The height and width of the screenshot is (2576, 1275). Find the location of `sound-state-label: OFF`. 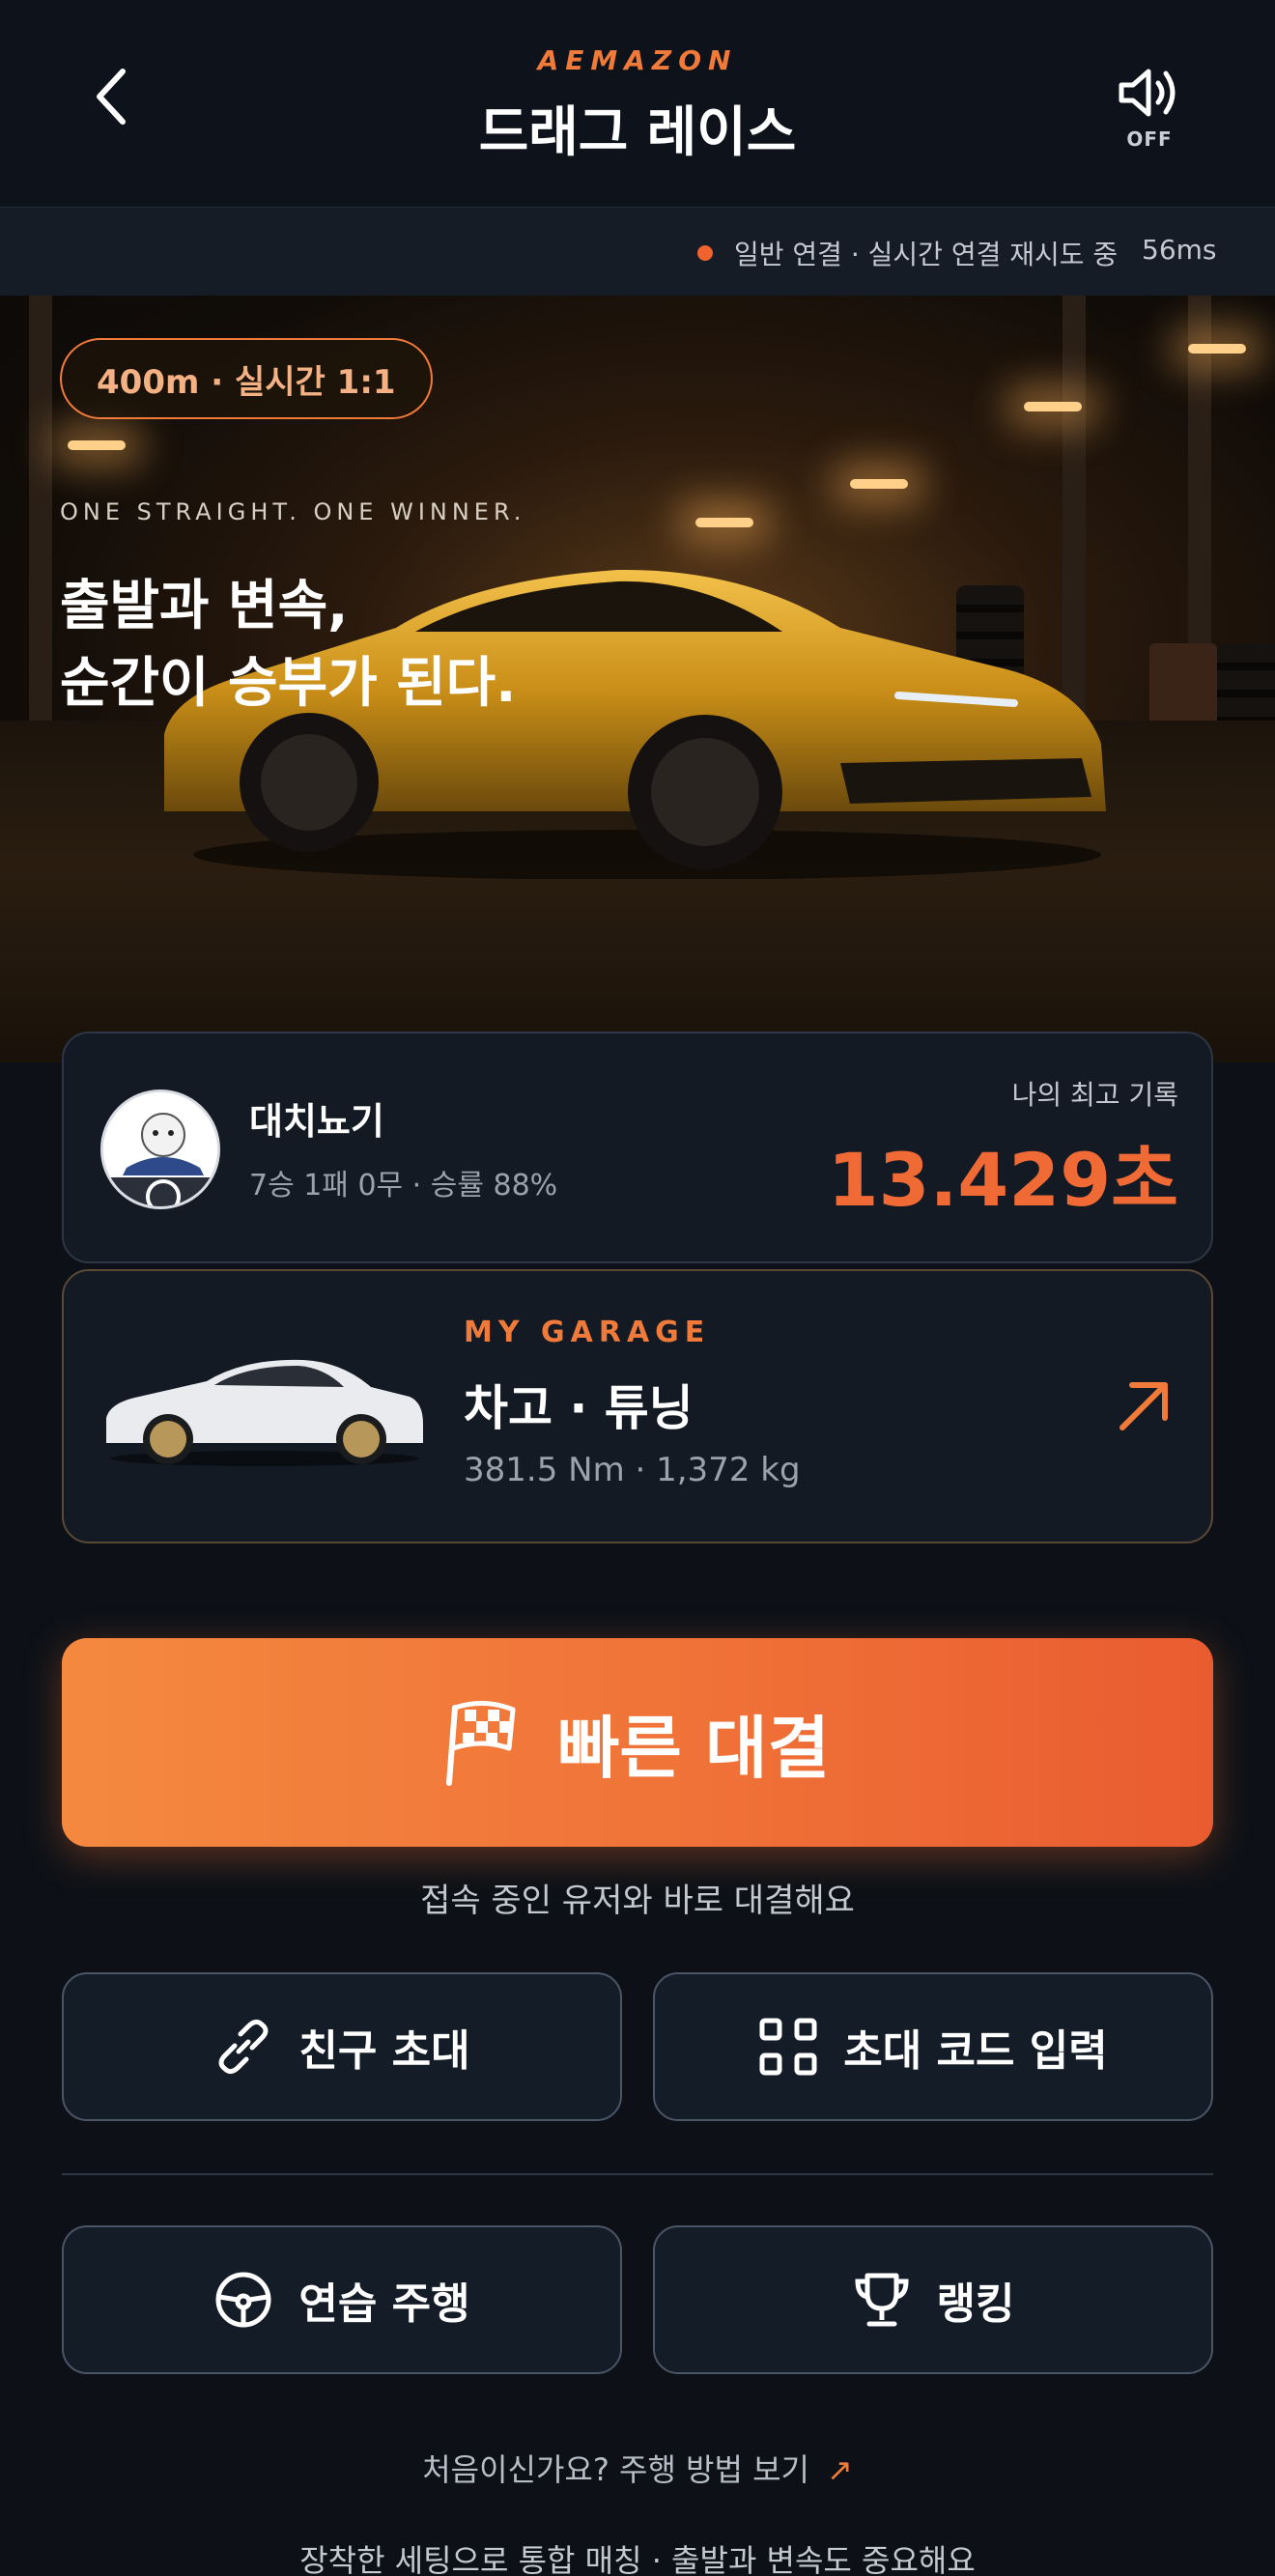

sound-state-label: OFF is located at coordinates (1150, 139).